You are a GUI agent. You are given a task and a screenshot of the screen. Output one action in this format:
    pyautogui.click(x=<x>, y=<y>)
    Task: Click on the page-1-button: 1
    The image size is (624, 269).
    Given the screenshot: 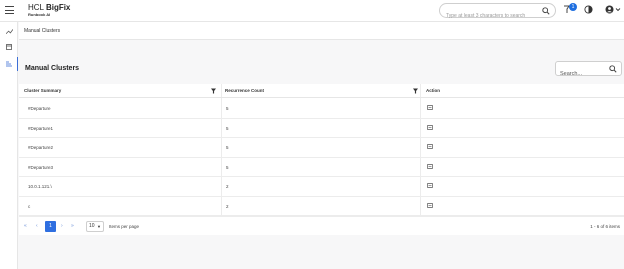 What is the action you would take?
    pyautogui.click(x=50, y=226)
    